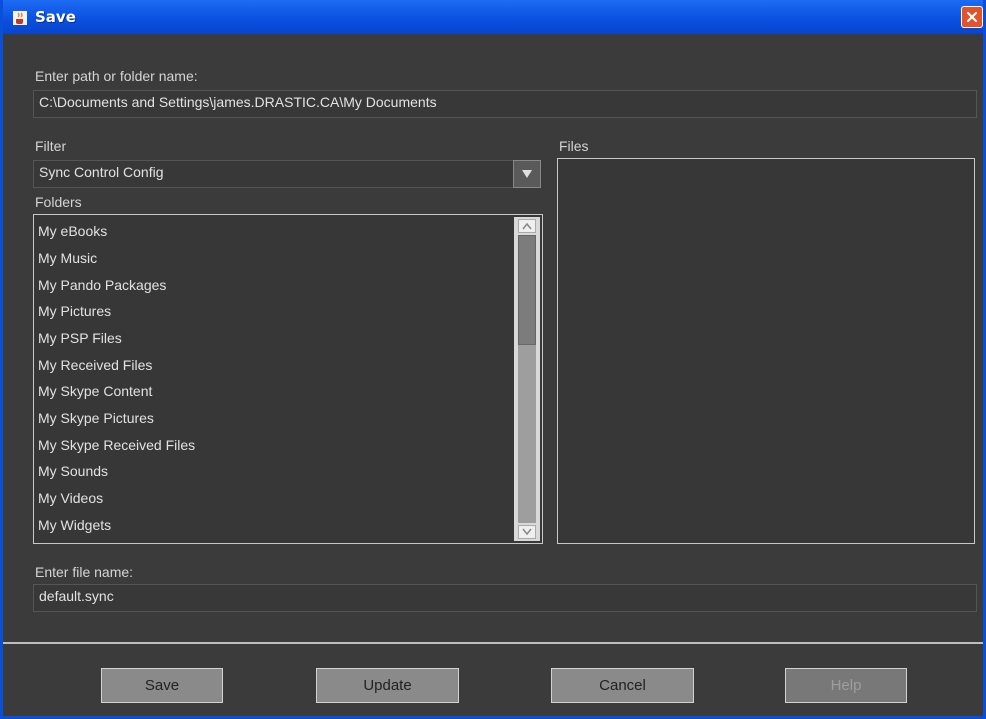  I want to click on list-item: My Skype Content, so click(95, 391).